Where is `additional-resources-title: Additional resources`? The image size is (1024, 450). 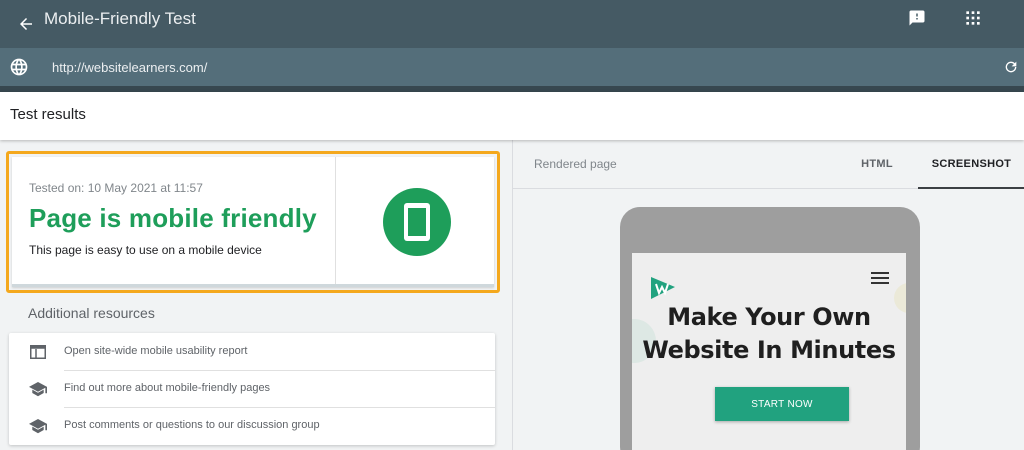
additional-resources-title: Additional resources is located at coordinates (91, 313).